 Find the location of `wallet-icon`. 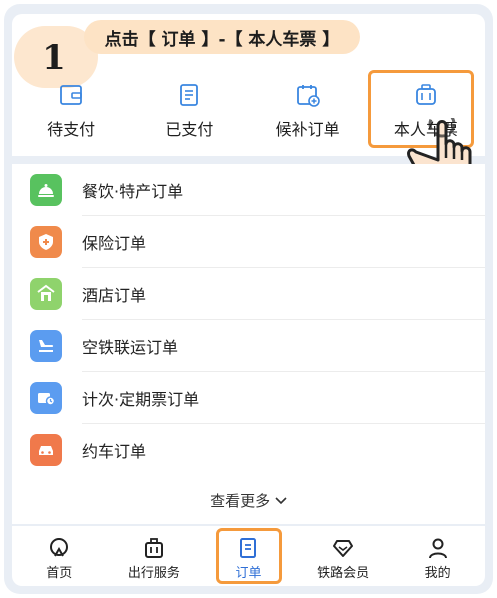

wallet-icon is located at coordinates (71, 95).